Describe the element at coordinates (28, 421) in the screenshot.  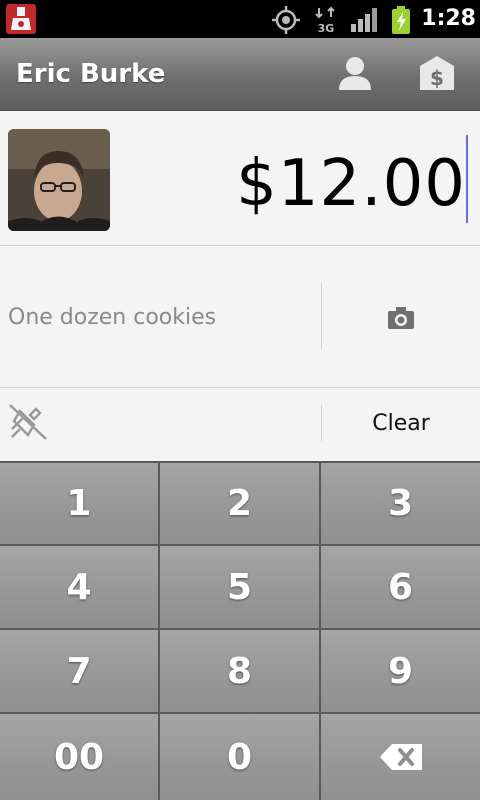
I see `location-off-icon` at that location.